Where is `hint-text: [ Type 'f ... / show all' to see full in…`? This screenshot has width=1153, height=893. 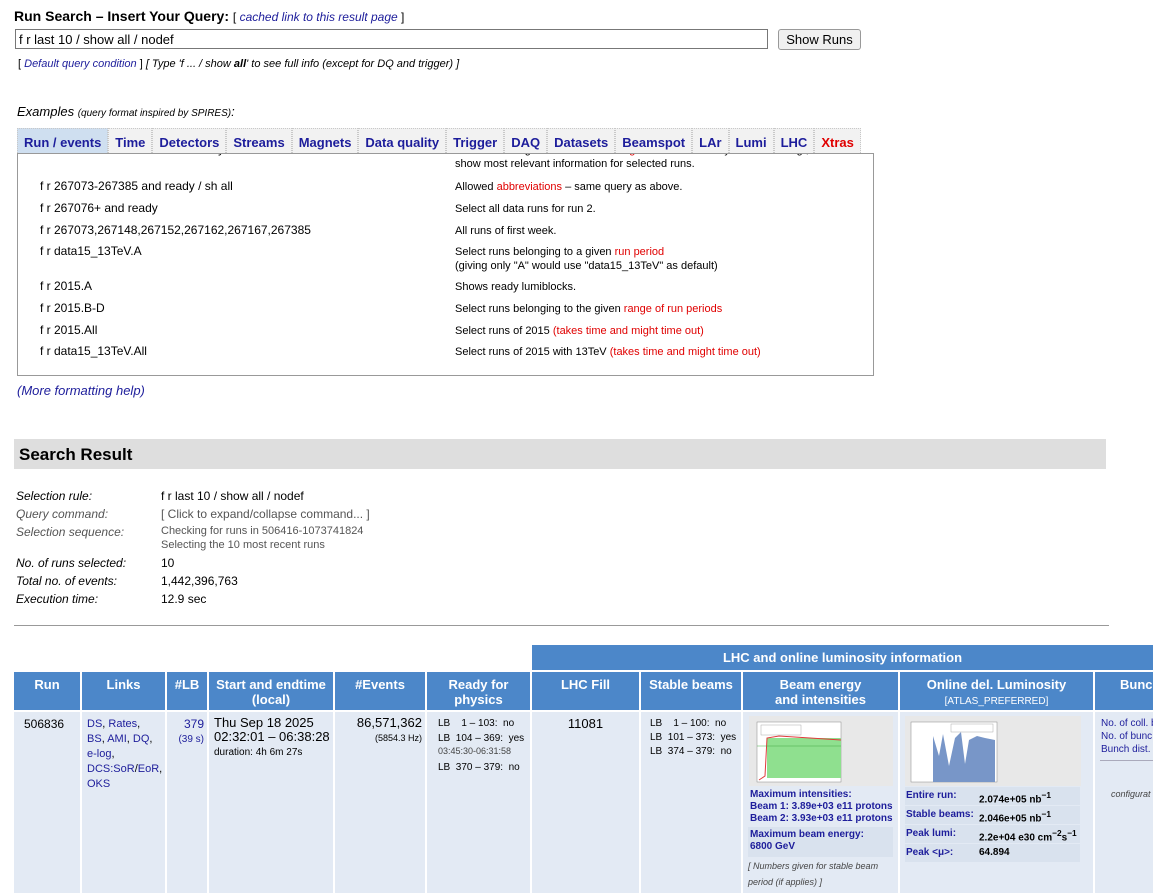
hint-text: [ Type 'f ... / show all' to see full in… is located at coordinates (302, 64).